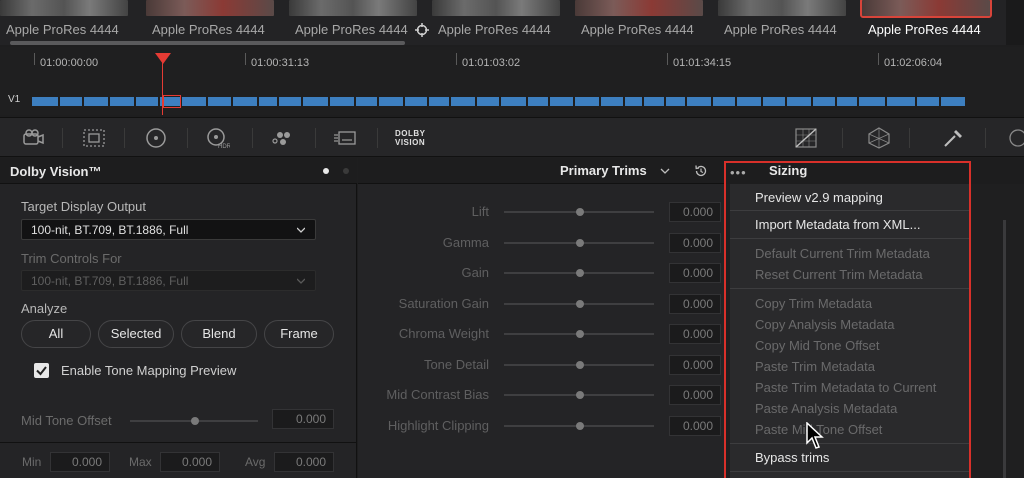 Image resolution: width=1024 pixels, height=478 pixels. I want to click on primary-trims-title: Primary Trims, so click(603, 170).